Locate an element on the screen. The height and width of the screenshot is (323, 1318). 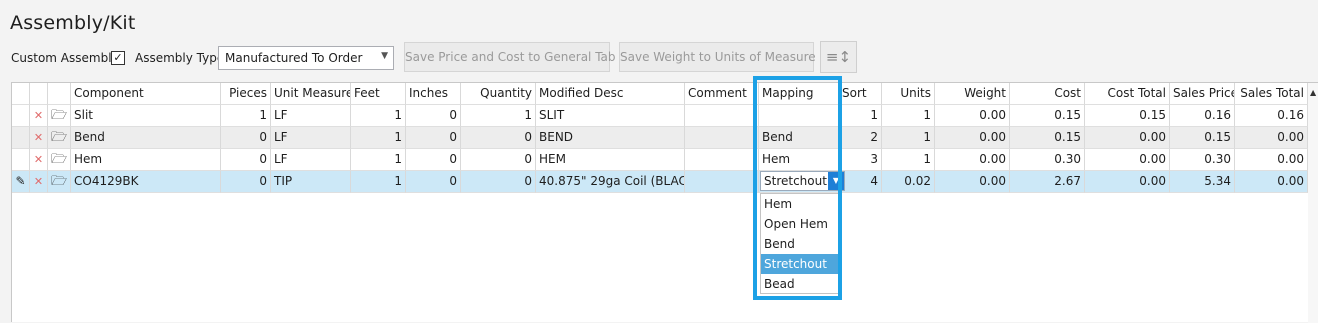
col-unit-measure: Unit Measure is located at coordinates (311, 94).